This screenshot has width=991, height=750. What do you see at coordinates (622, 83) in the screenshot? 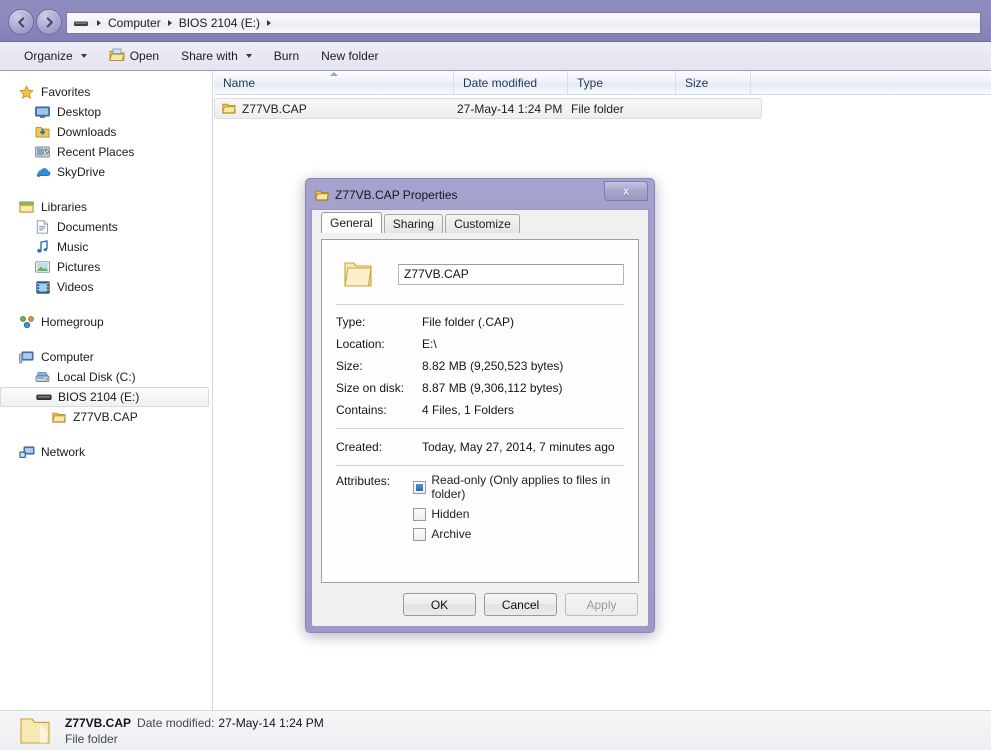
I see `column-header-type: Type` at bounding box center [622, 83].